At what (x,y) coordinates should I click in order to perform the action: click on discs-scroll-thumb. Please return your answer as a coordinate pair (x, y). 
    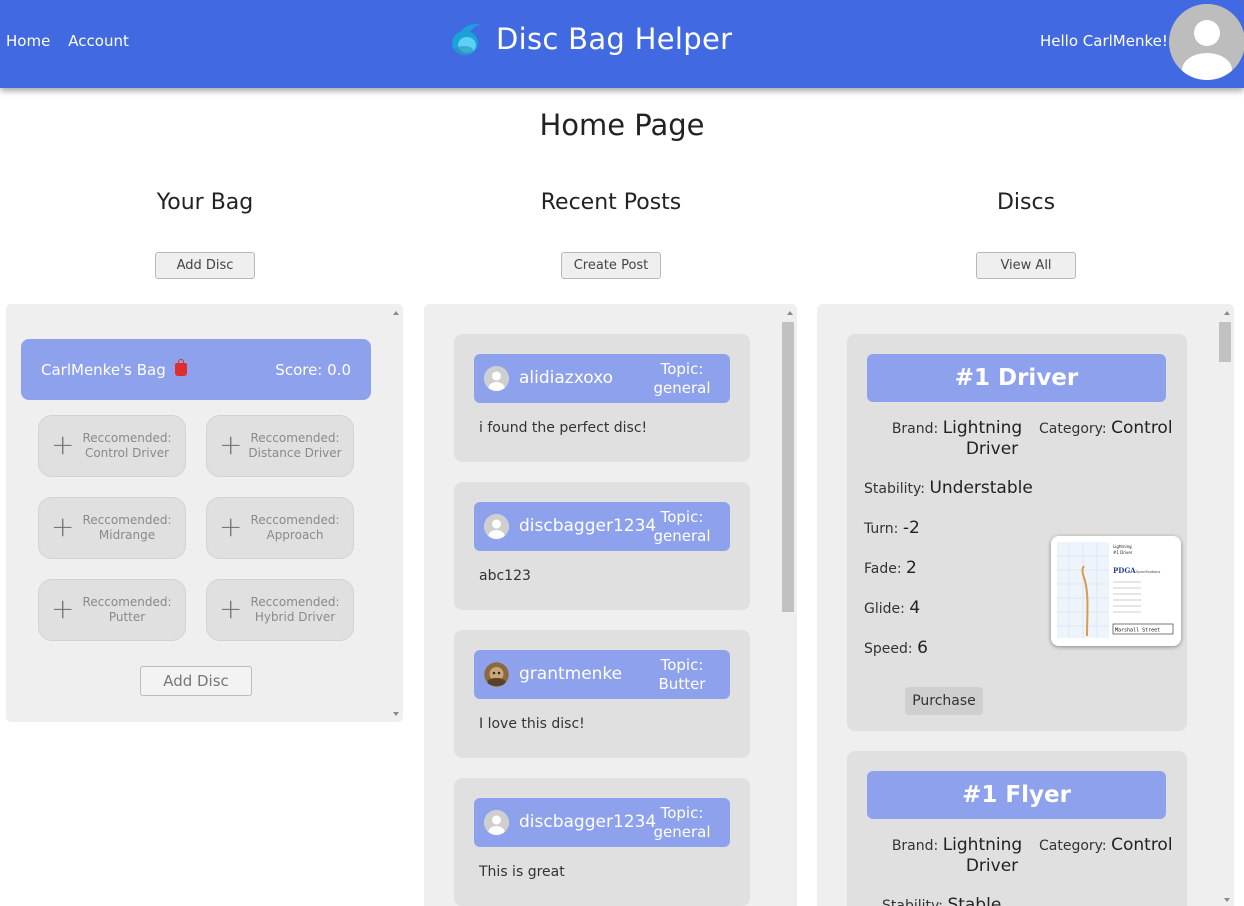
    Looking at the image, I should click on (1225, 342).